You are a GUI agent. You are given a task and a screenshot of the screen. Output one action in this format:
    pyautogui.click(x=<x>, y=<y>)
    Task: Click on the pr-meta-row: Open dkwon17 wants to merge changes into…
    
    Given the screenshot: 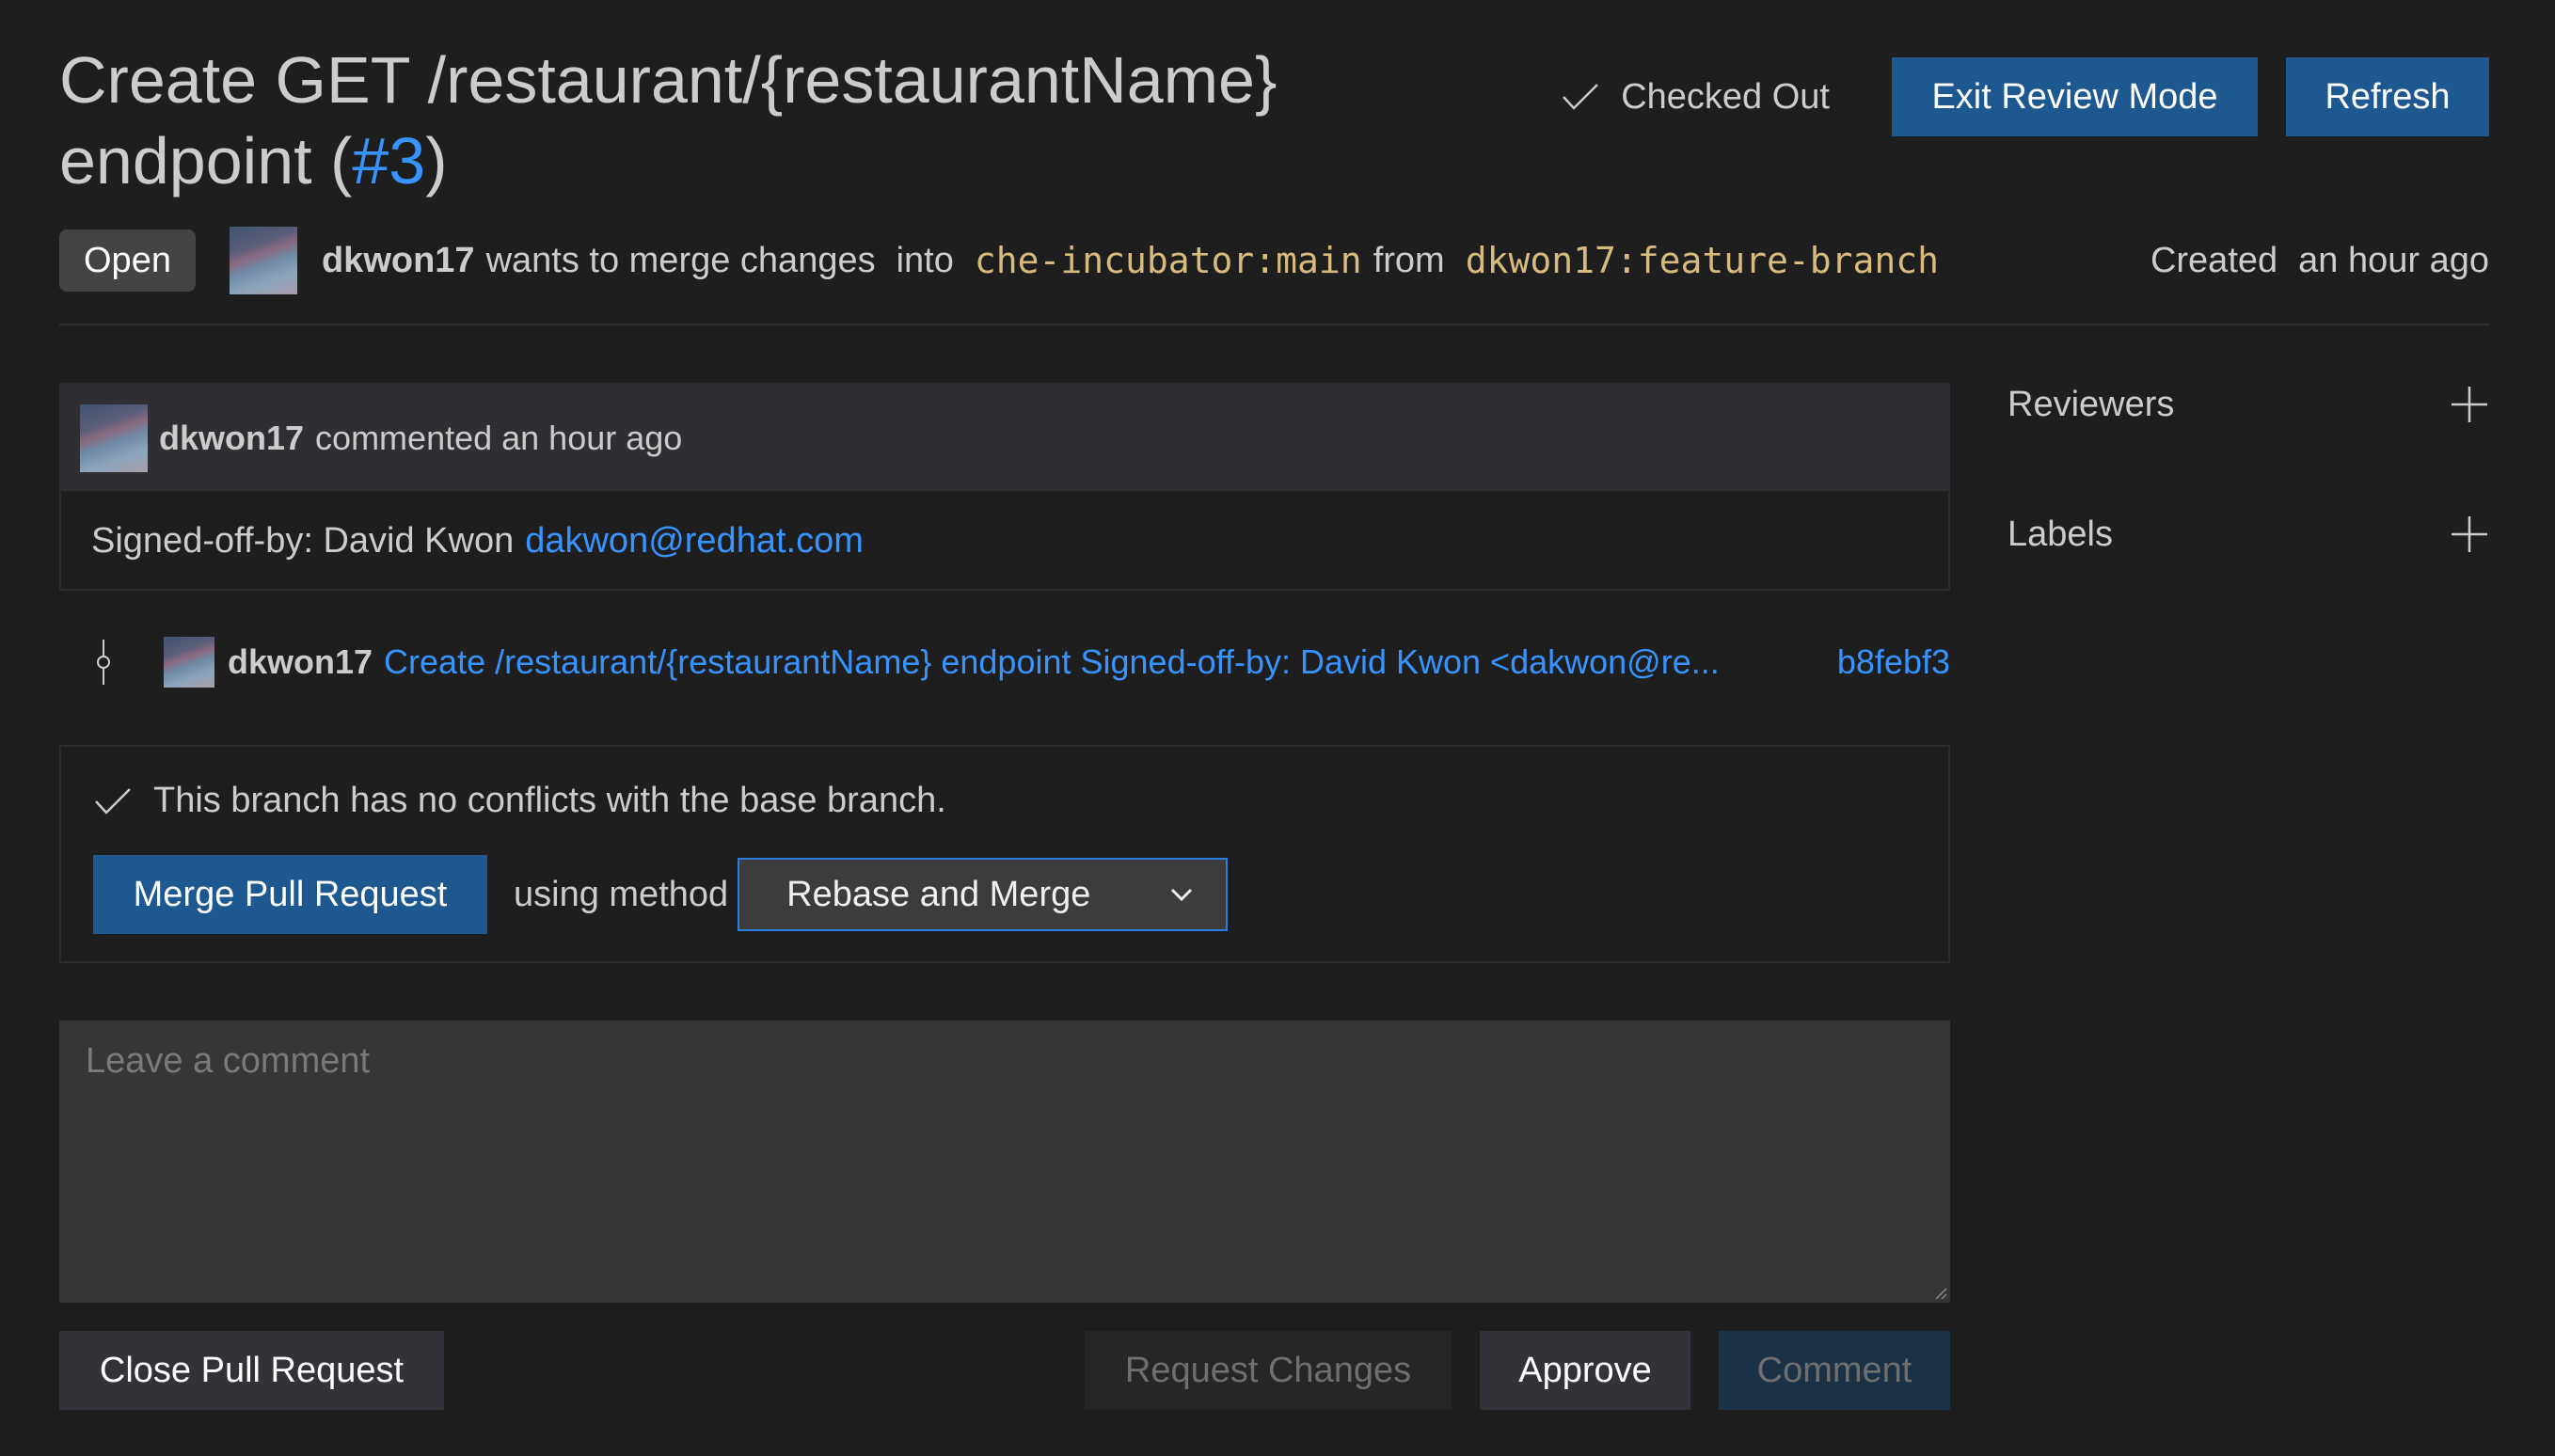 What is the action you would take?
    pyautogui.click(x=1274, y=260)
    